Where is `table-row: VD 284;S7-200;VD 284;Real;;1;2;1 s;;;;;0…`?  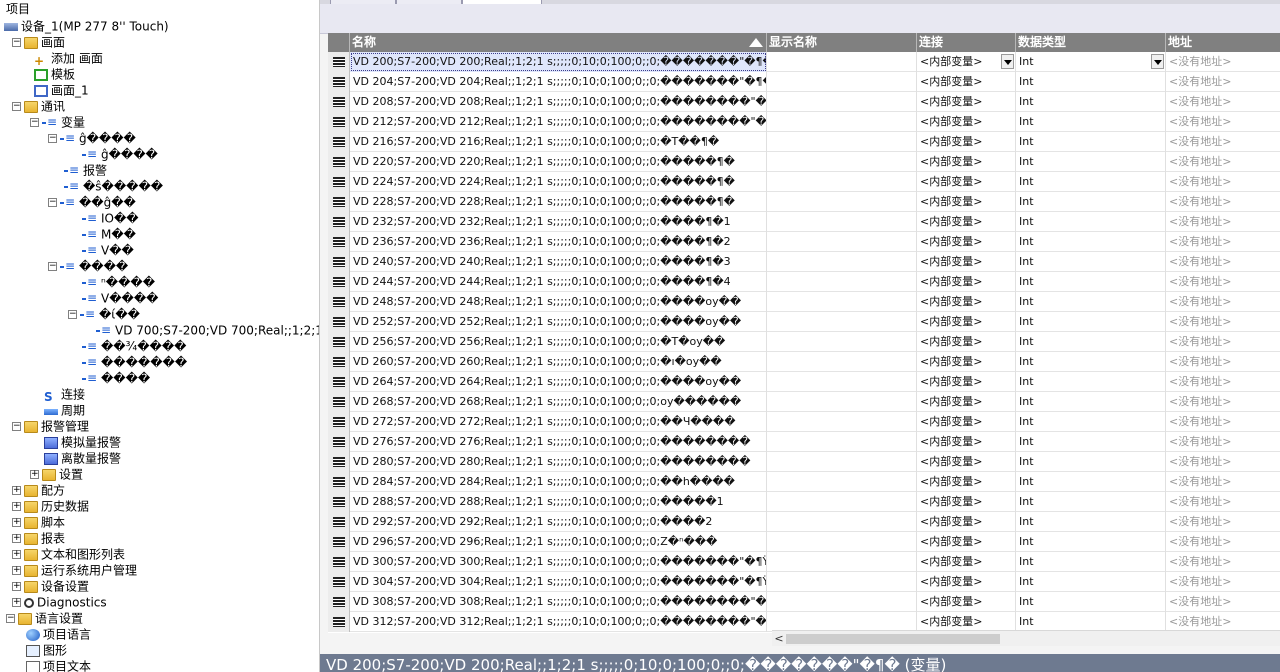 table-row: VD 284;S7-200;VD 284;Real;;1;2;1 s;;;;;0… is located at coordinates (804, 482).